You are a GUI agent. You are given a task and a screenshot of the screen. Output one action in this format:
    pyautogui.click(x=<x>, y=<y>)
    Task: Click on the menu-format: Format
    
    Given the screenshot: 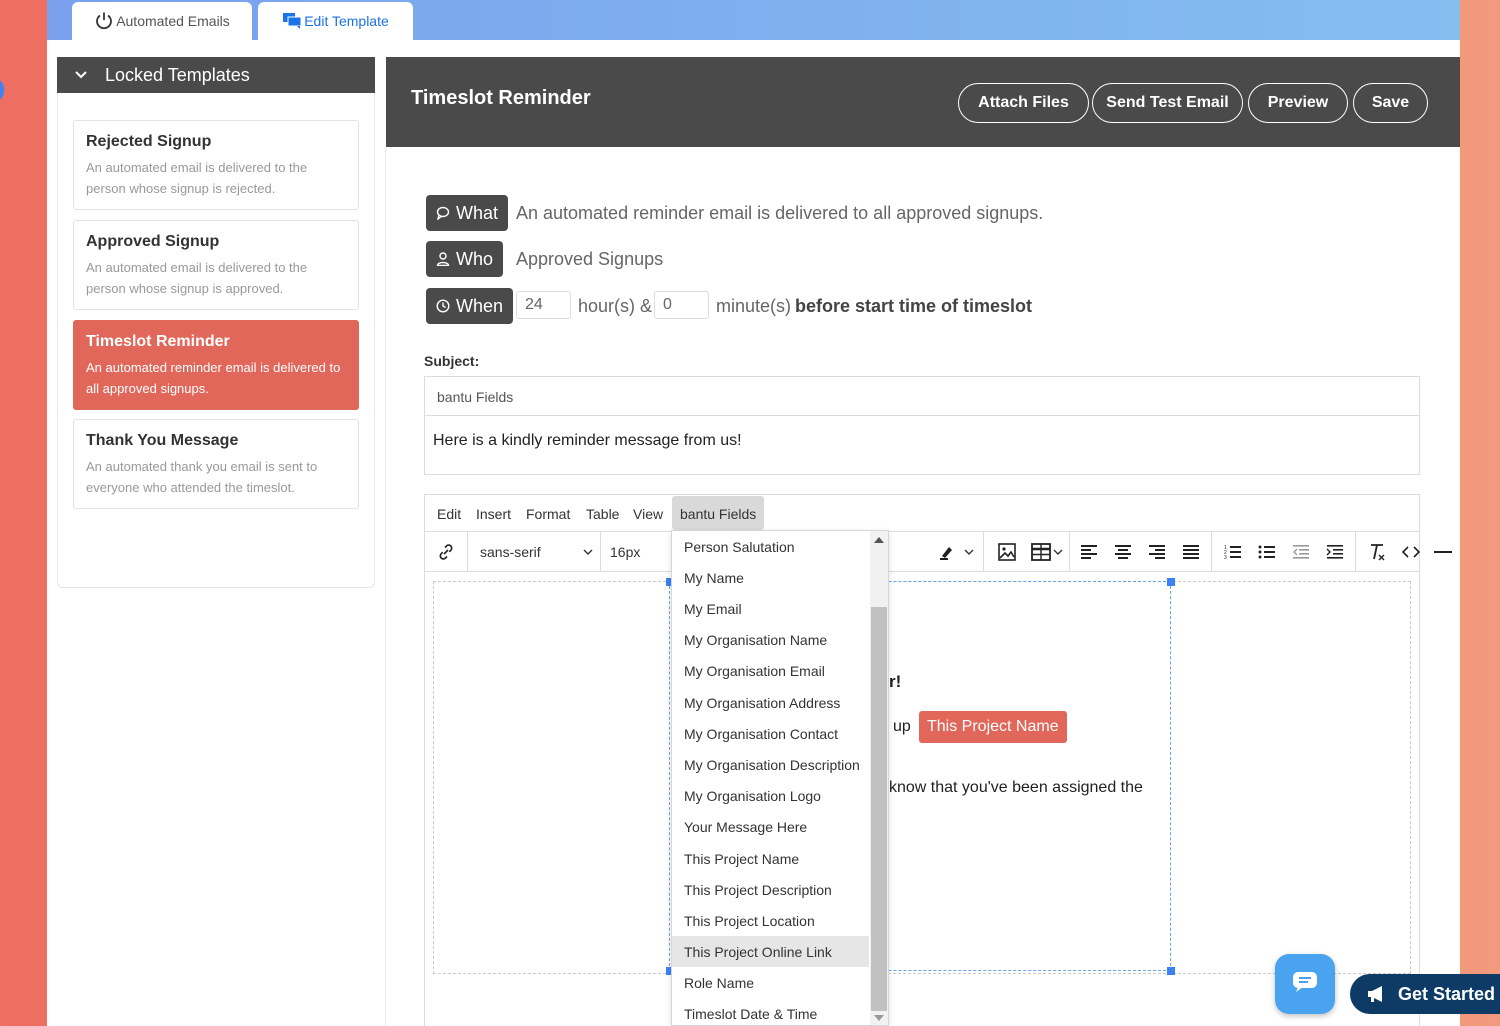 What is the action you would take?
    pyautogui.click(x=548, y=514)
    